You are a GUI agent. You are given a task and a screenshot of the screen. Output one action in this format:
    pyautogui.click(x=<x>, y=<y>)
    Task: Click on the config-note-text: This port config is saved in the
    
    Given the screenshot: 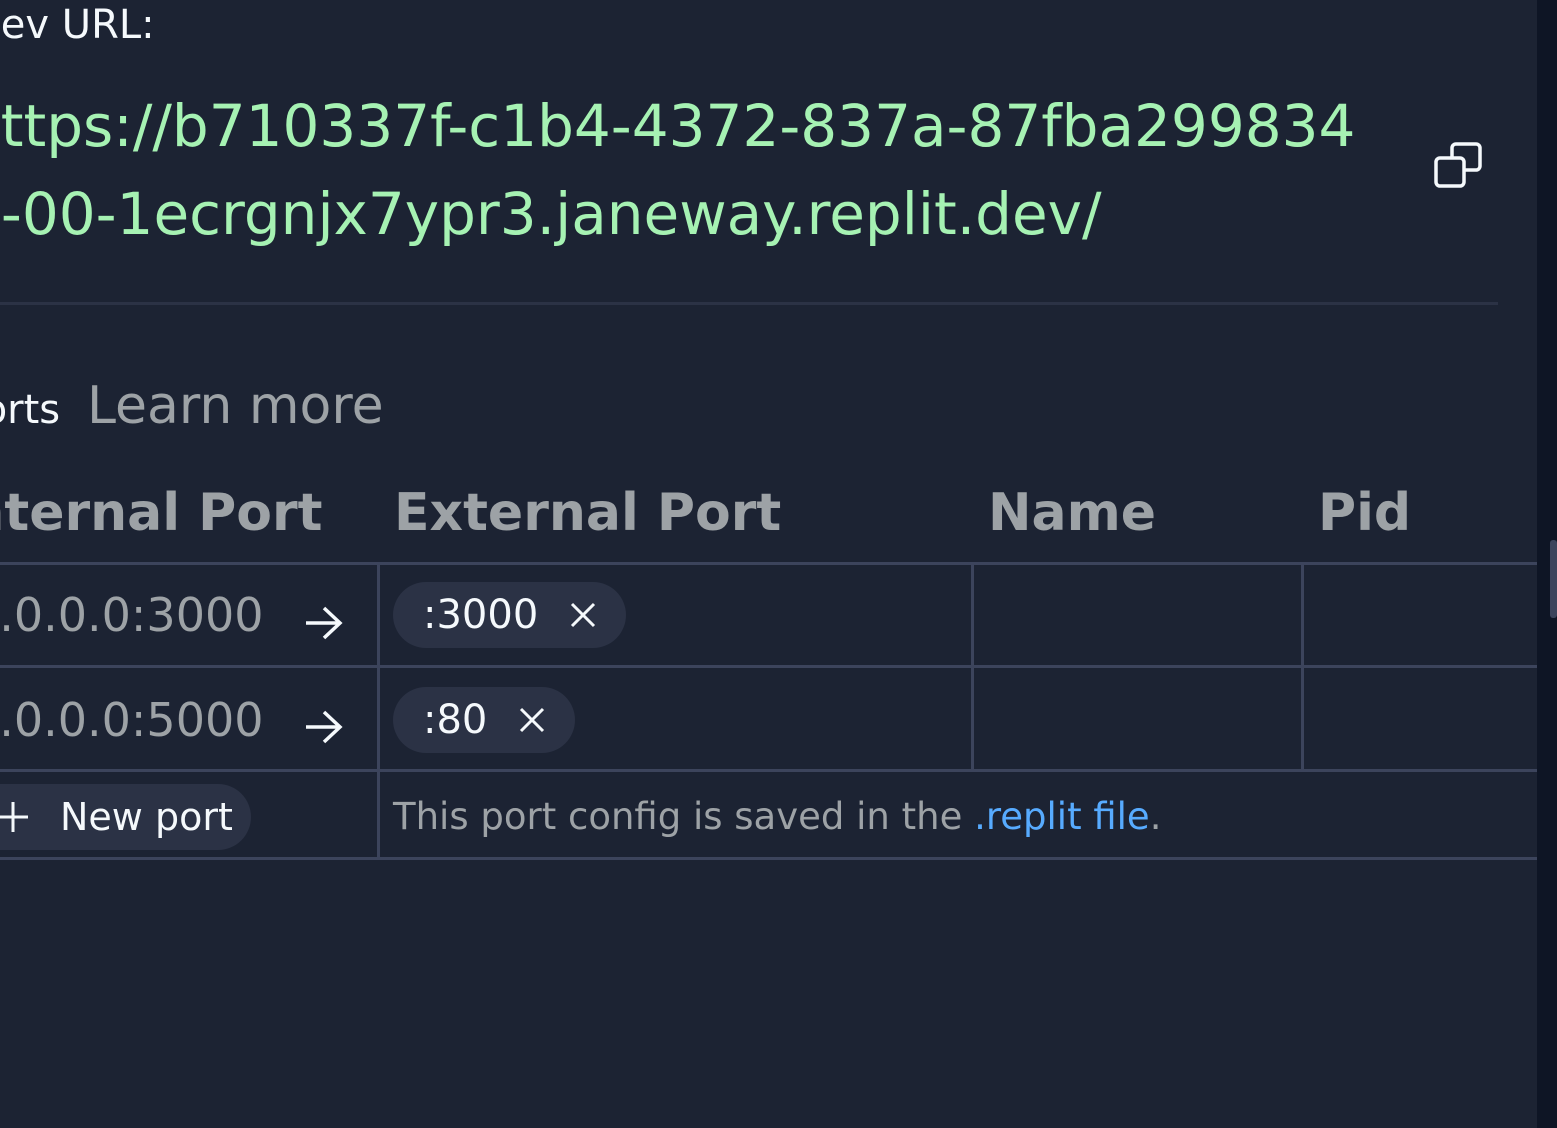 What is the action you would take?
    pyautogui.click(x=684, y=816)
    